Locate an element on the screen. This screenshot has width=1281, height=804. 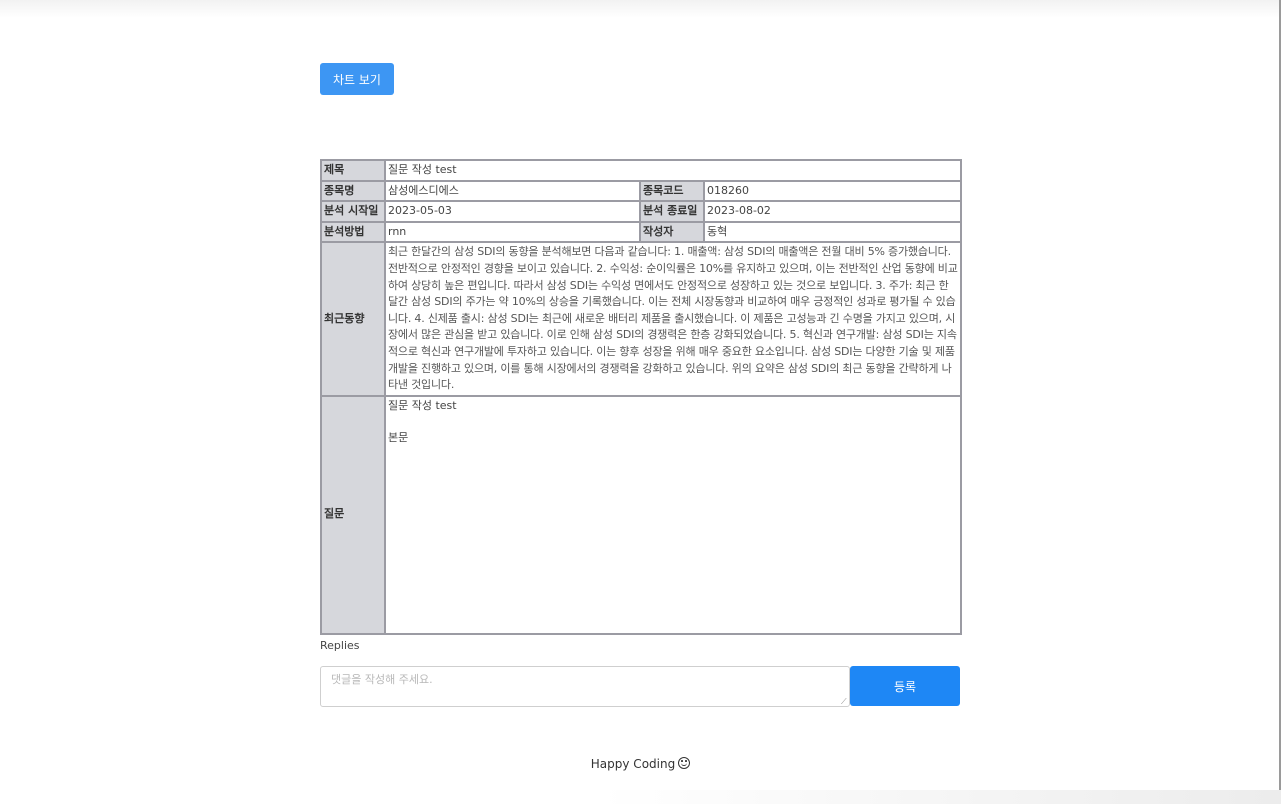
stock-code-value: 018260 is located at coordinates (832, 191).